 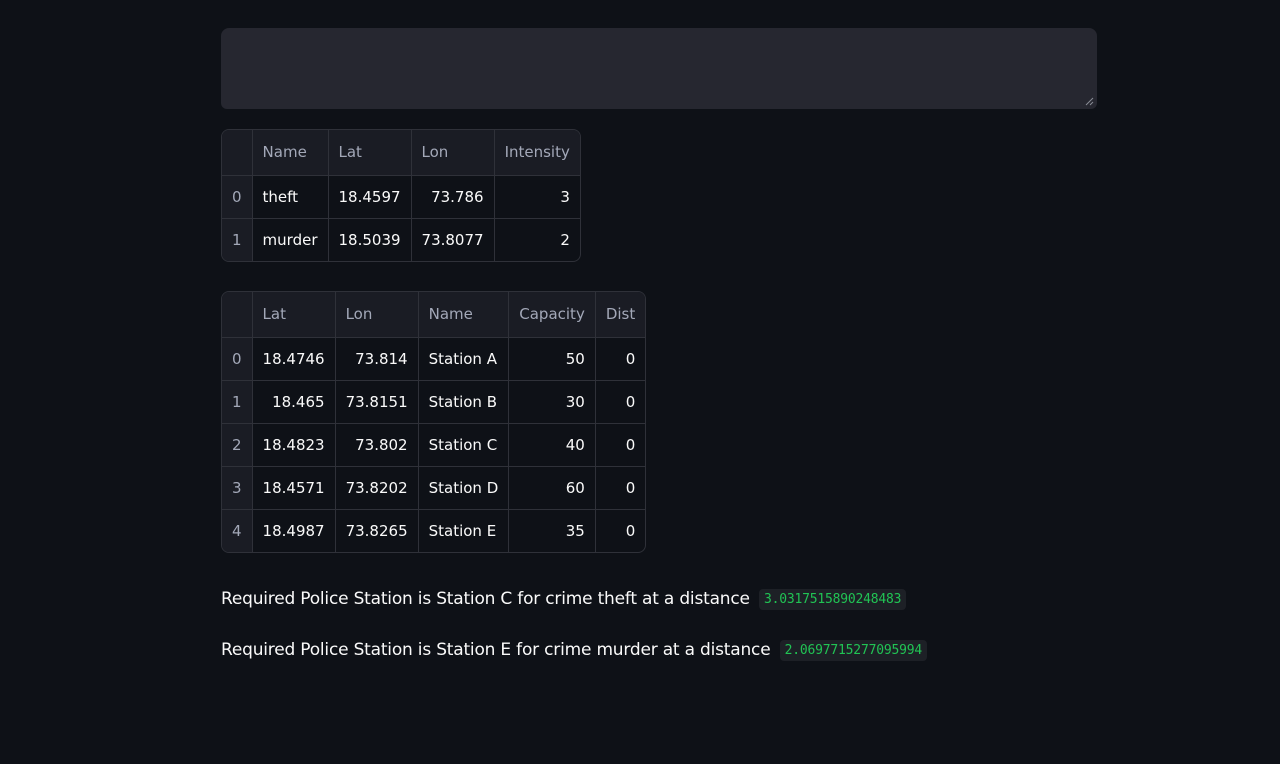 What do you see at coordinates (377, 530) in the screenshot?
I see `stations-table-cell: 73.8265` at bounding box center [377, 530].